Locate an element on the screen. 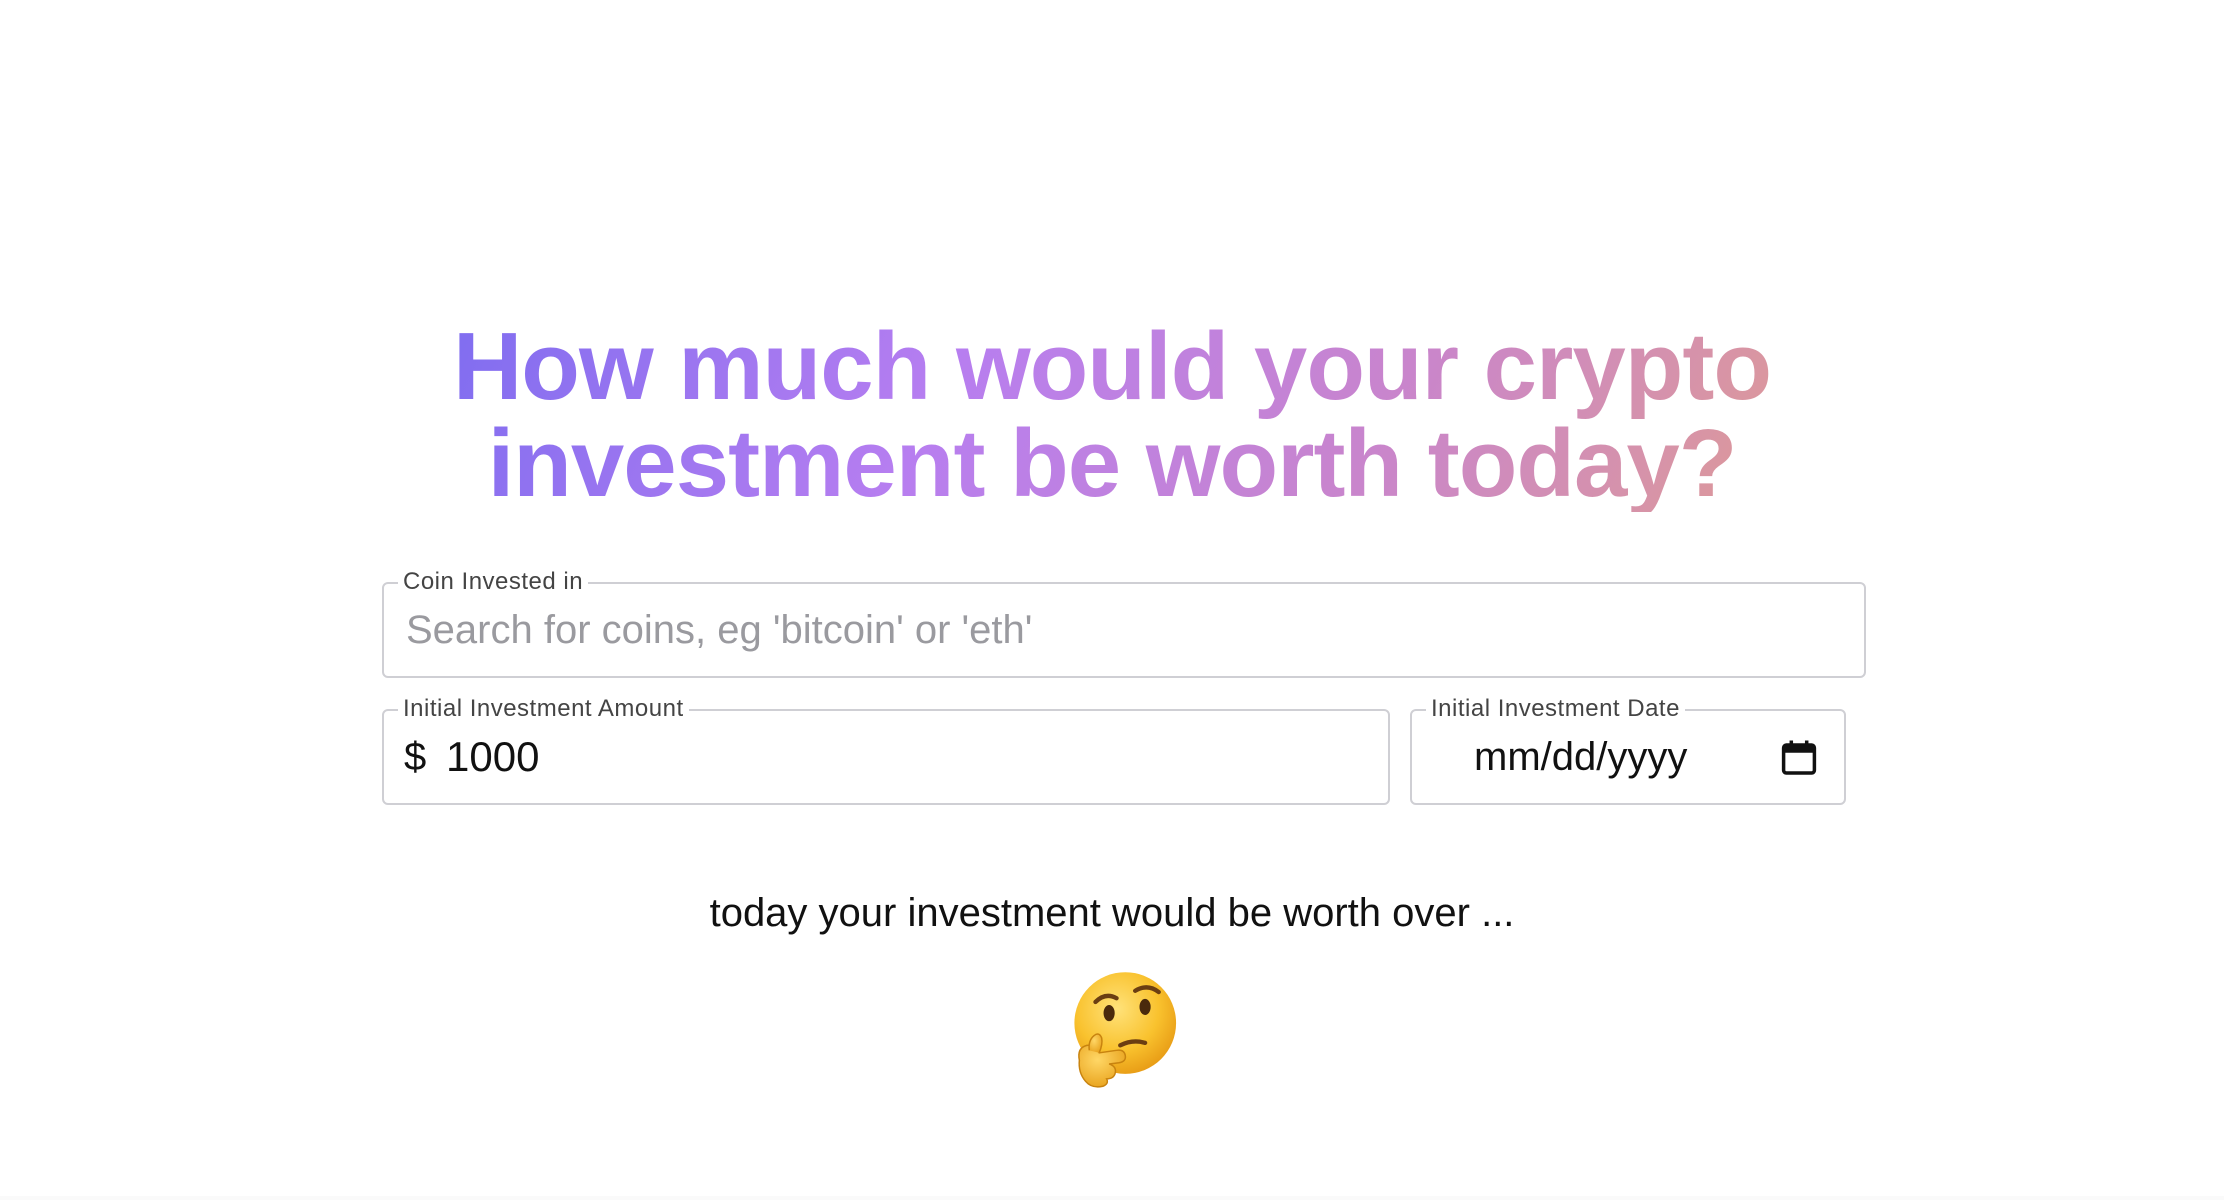 The image size is (2224, 1200). footer-divider is located at coordinates (1112, 1198).